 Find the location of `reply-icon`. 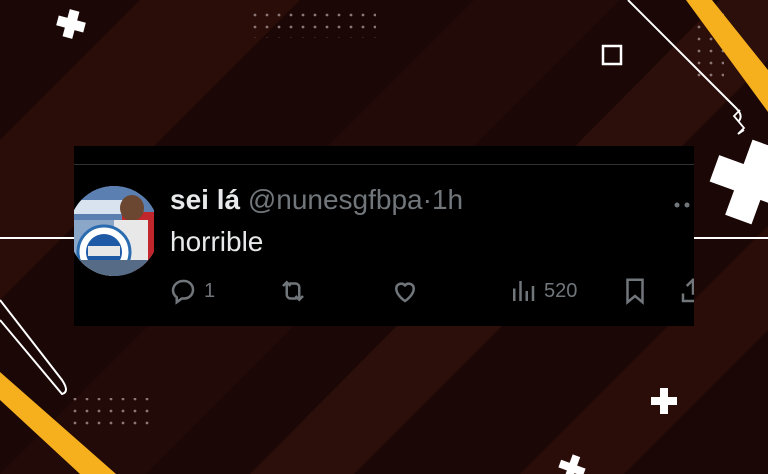

reply-icon is located at coordinates (183, 292).